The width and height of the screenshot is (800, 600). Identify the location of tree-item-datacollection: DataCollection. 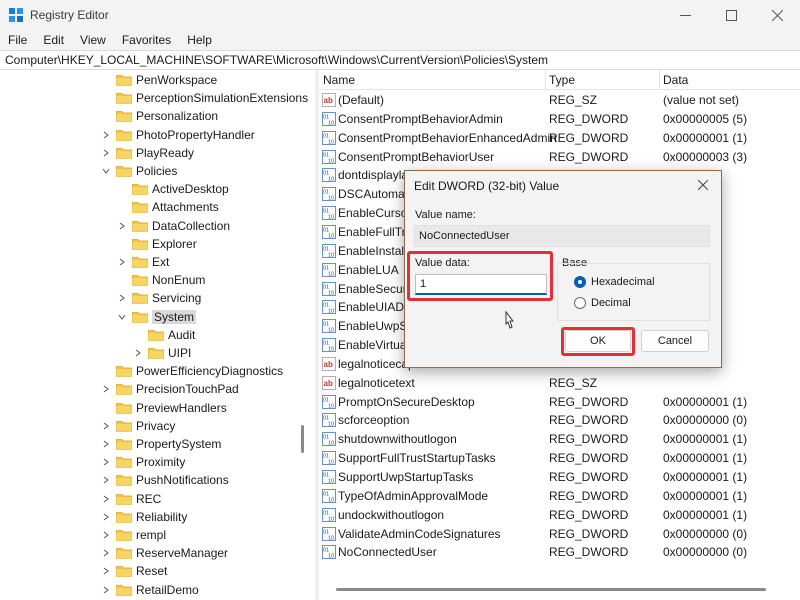
(173, 226).